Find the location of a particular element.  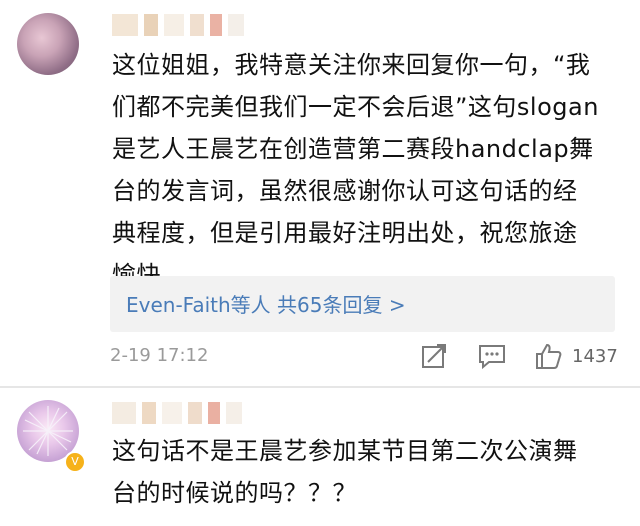

replies-preview: Even-Faith等人 共65条回复 > is located at coordinates (362, 304).